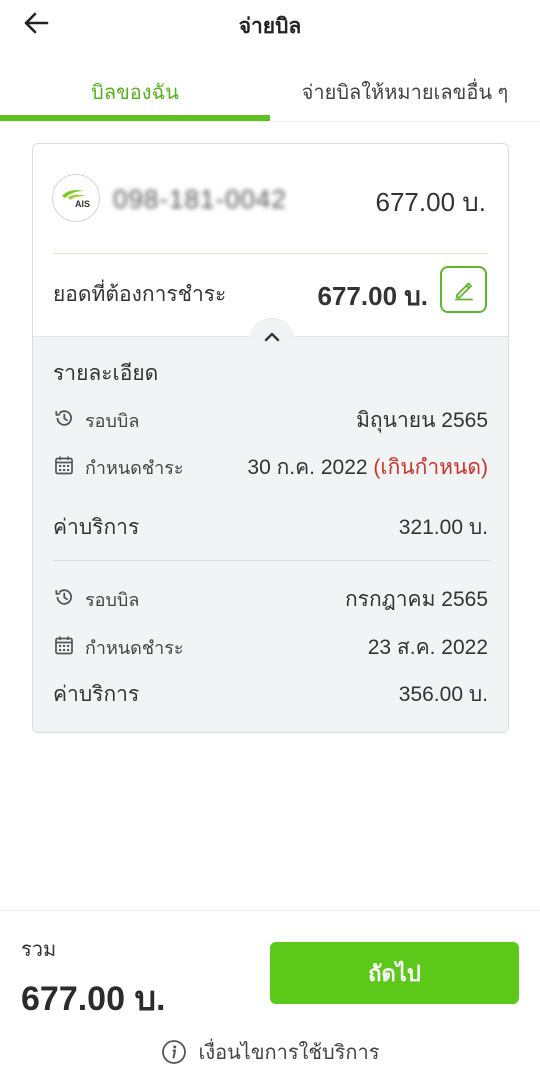 This screenshot has width=540, height=1091. I want to click on entry-divider, so click(271, 560).